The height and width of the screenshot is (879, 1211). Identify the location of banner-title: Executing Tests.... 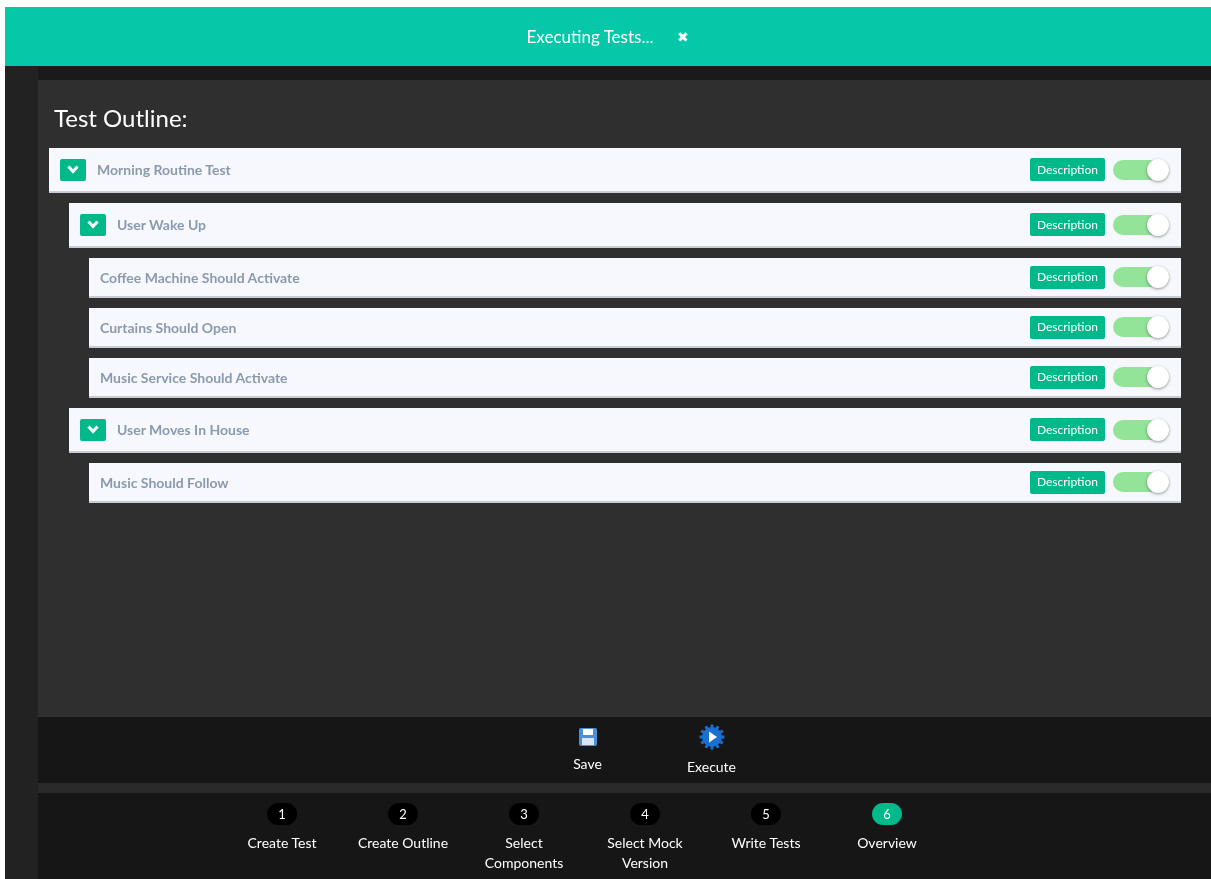
(590, 36).